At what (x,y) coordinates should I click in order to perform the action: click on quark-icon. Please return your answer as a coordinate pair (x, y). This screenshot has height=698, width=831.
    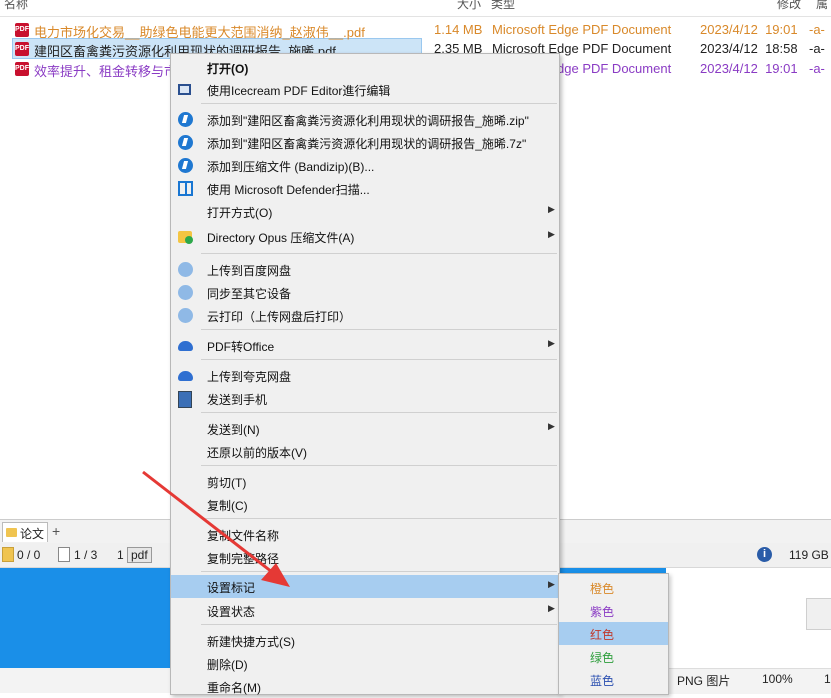
    Looking at the image, I should click on (185, 376).